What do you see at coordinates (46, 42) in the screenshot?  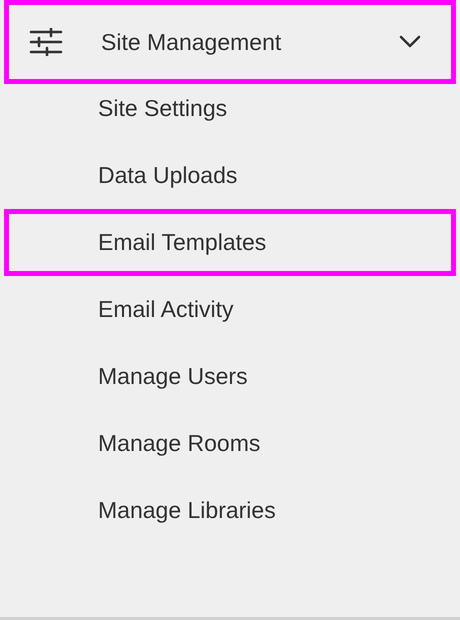 I see `sliders-icon` at bounding box center [46, 42].